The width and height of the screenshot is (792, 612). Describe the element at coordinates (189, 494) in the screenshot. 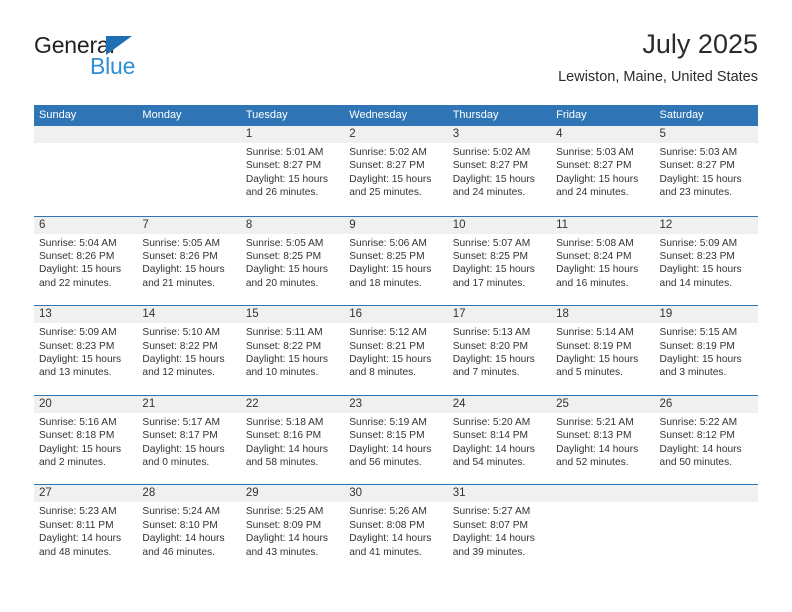

I see `day-number: 28` at that location.